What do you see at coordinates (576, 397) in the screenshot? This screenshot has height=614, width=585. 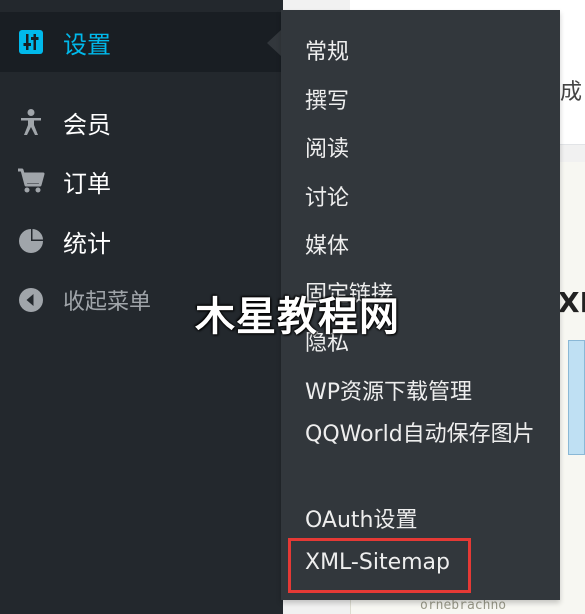 I see `image-detail` at bounding box center [576, 397].